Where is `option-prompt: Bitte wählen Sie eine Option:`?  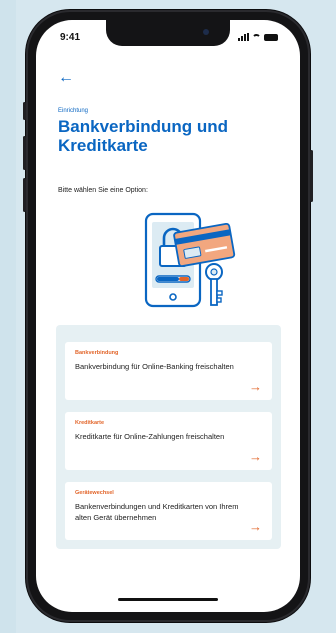
option-prompt: Bitte wählen Sie eine Option: is located at coordinates (103, 190).